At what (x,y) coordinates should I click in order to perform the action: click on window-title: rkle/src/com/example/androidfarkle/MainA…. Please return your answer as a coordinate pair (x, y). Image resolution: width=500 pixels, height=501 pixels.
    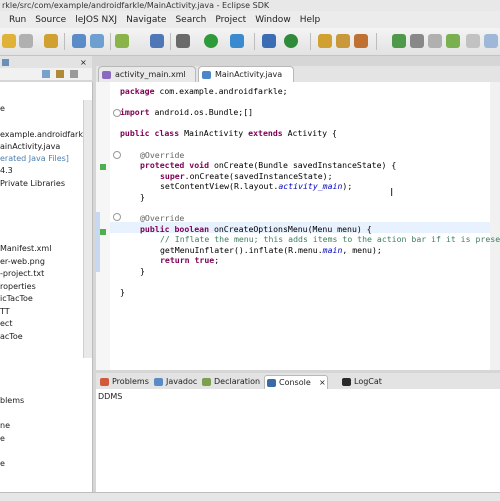
    Looking at the image, I should click on (250, 5).